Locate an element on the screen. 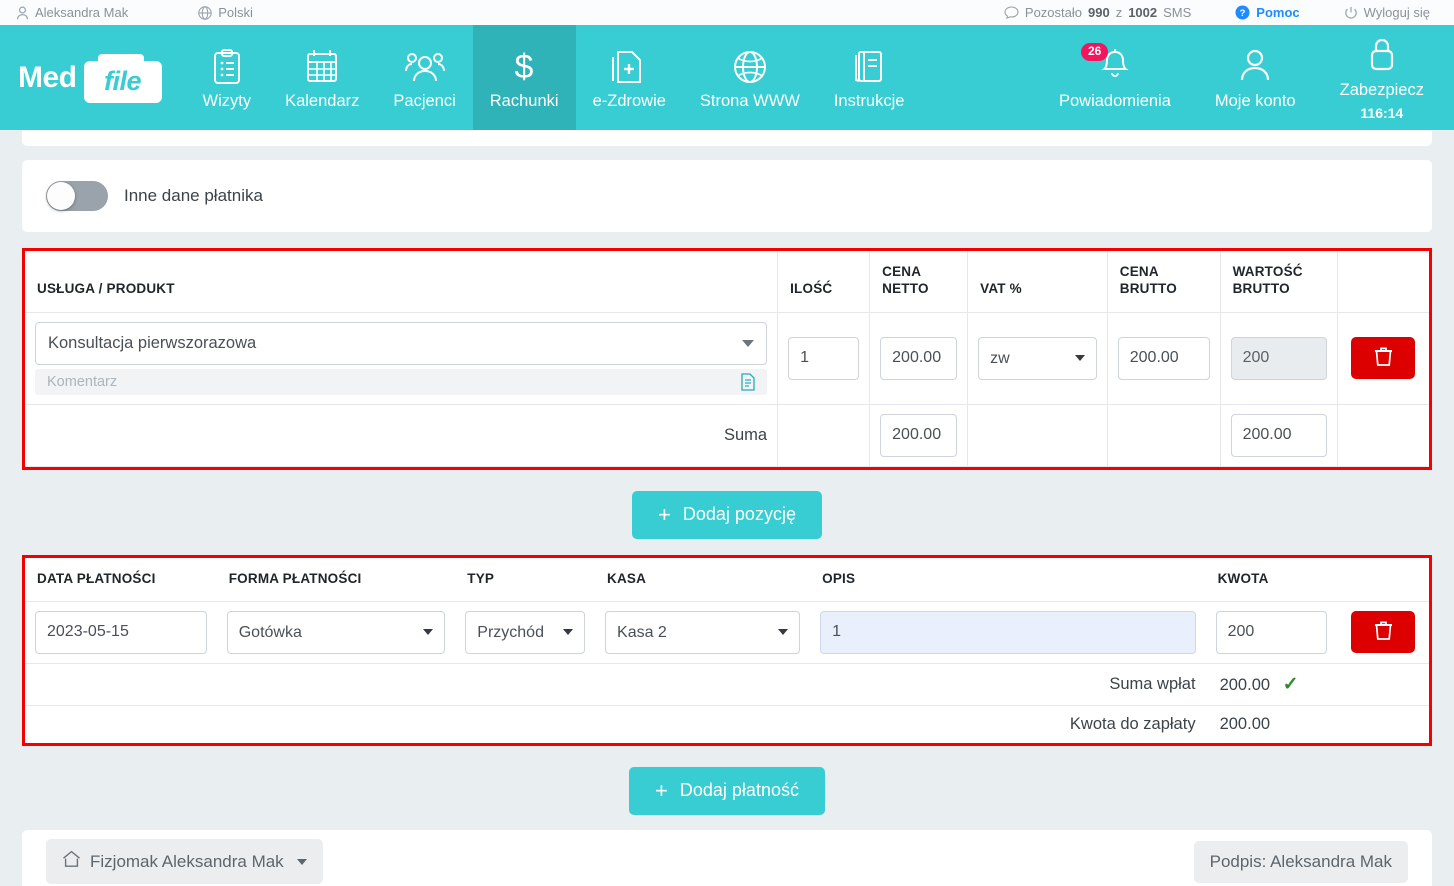 This screenshot has width=1454, height=886. net-price-cell is located at coordinates (919, 358).